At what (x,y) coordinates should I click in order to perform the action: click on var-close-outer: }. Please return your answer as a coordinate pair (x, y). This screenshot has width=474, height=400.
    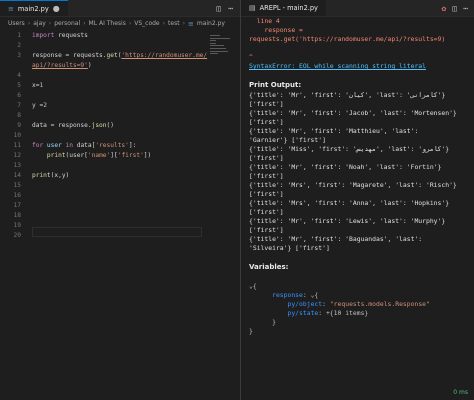
    Looking at the image, I should click on (251, 331).